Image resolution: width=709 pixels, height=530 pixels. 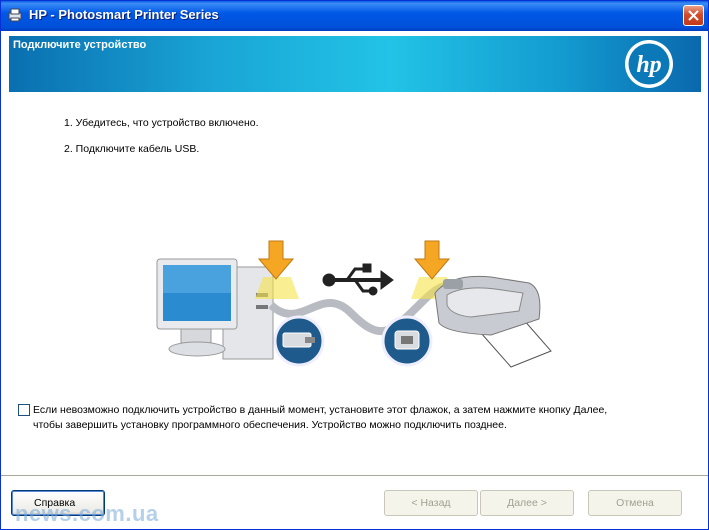 I want to click on page-title: Подключите устройство, so click(x=80, y=45).